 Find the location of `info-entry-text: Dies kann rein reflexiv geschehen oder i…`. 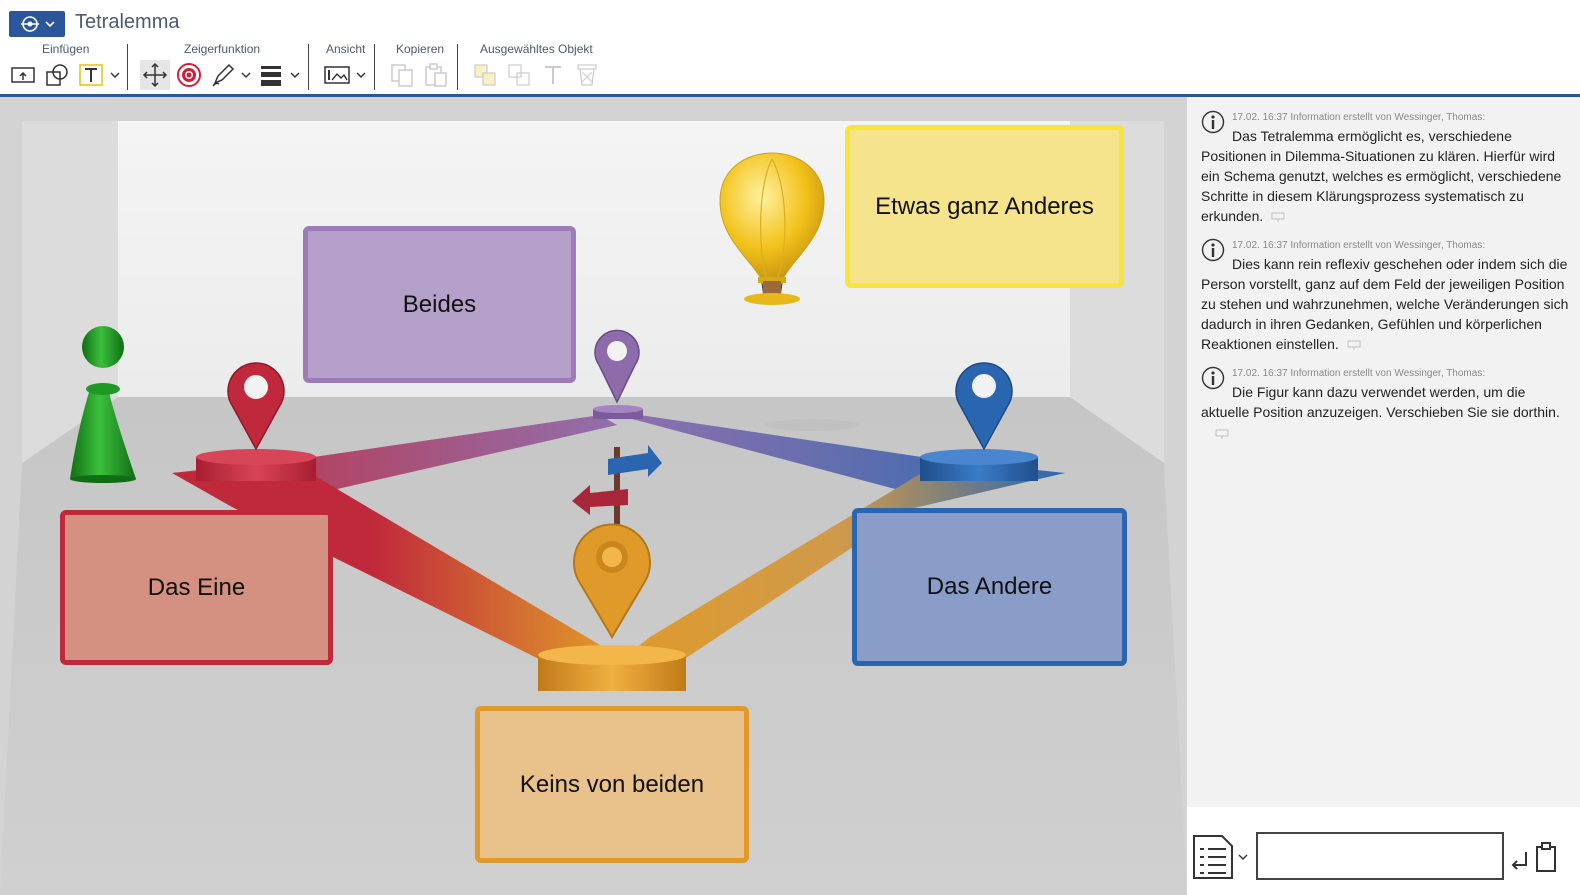

info-entry-text: Dies kann rein reflexiv geschehen oder i… is located at coordinates (1385, 304).